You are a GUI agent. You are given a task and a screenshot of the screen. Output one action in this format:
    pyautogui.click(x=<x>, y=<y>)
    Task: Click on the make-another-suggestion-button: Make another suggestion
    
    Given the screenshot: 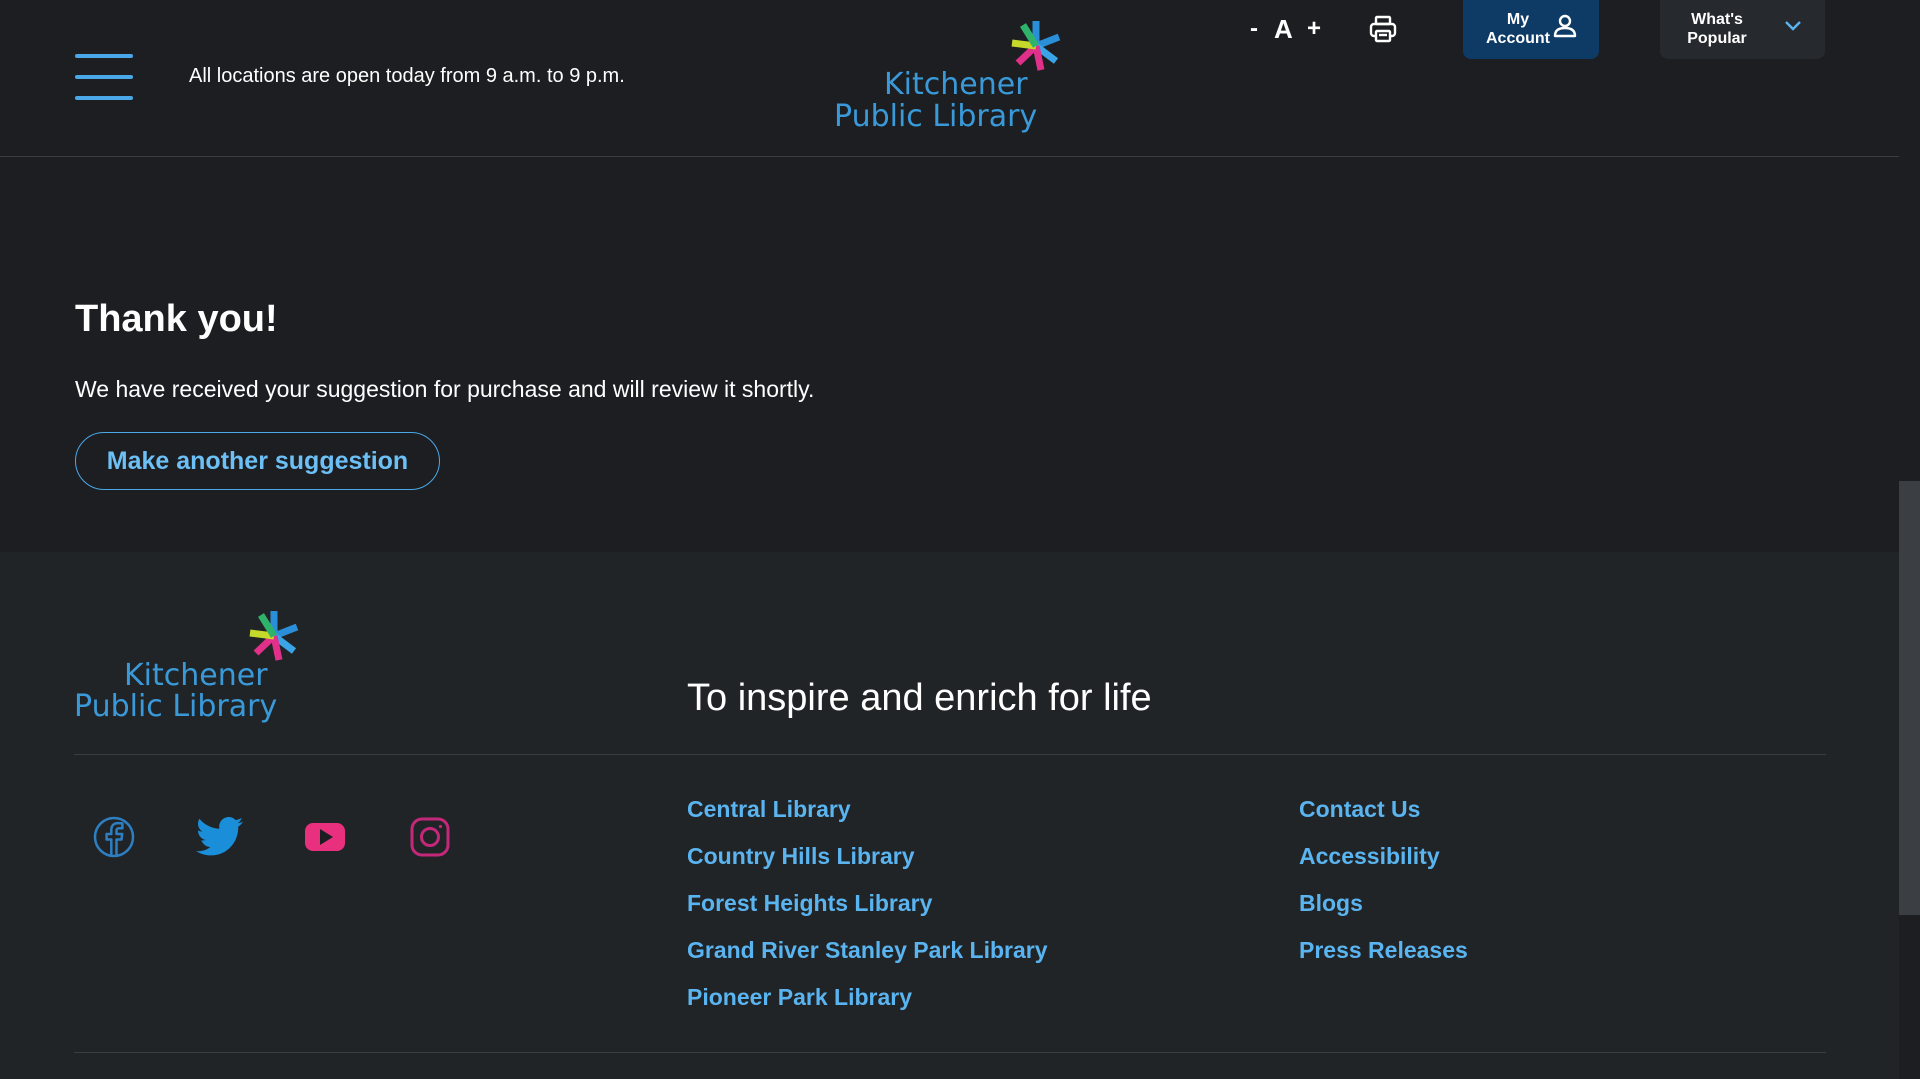 What is the action you would take?
    pyautogui.click(x=257, y=461)
    